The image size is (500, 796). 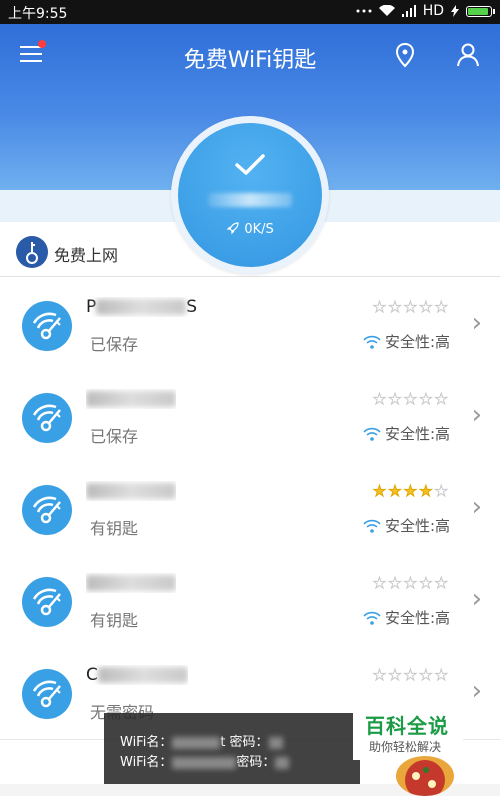 What do you see at coordinates (146, 762) in the screenshot?
I see `toast-line2-prefix: WiFi名：` at bounding box center [146, 762].